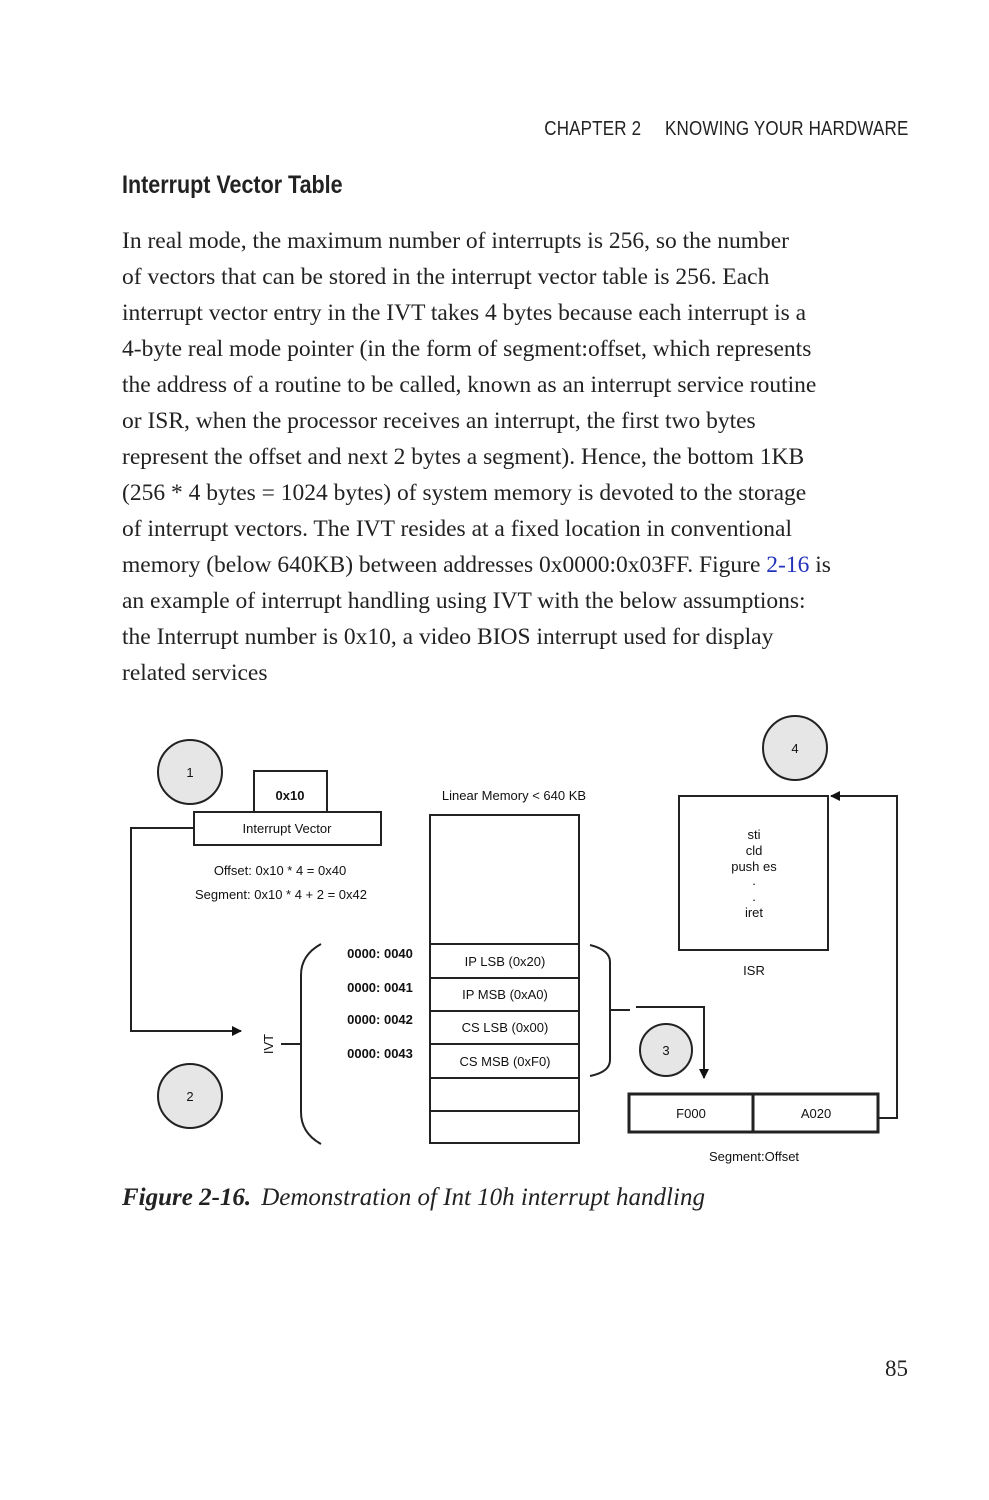 The image size is (989, 1500). I want to click on ivt-brace, so click(311, 1044).